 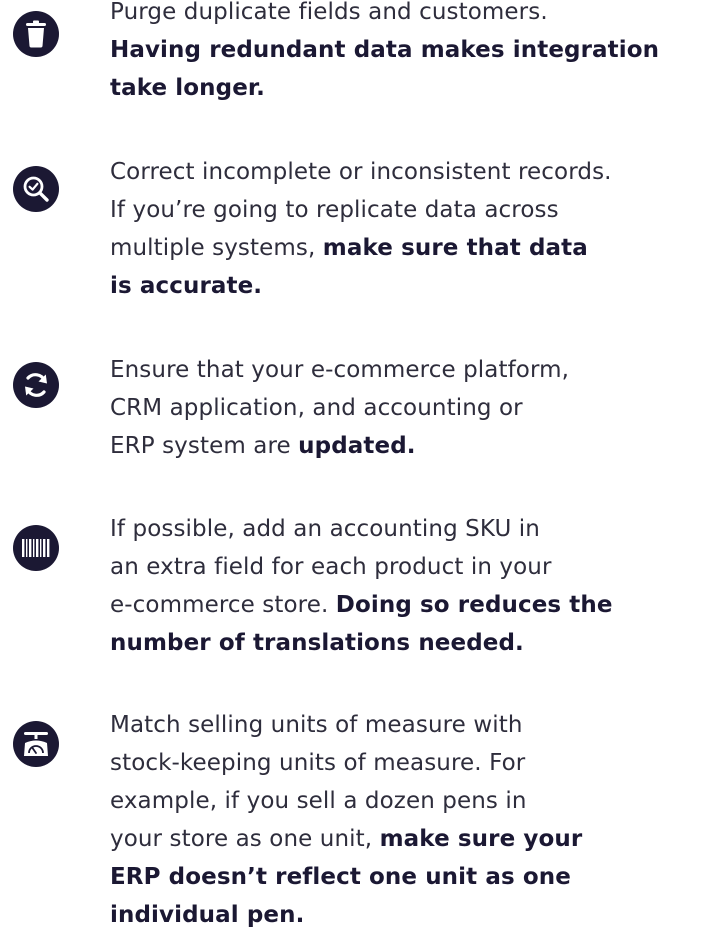 What do you see at coordinates (223, 605) in the screenshot?
I see `text-run: e-commerce store.` at bounding box center [223, 605].